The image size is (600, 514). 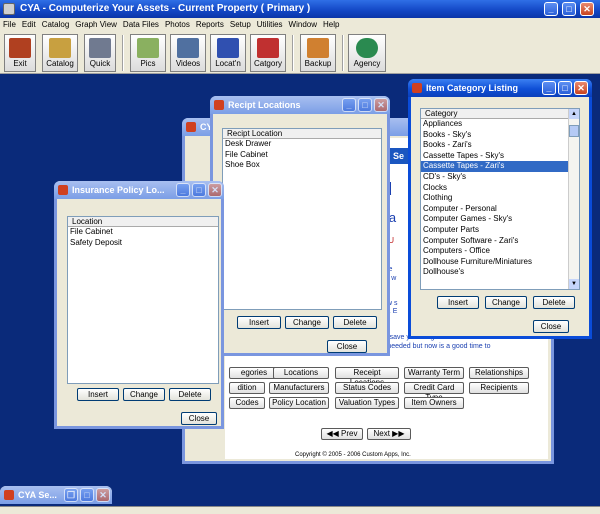 I want to click on menu-window: Window, so click(x=303, y=24).